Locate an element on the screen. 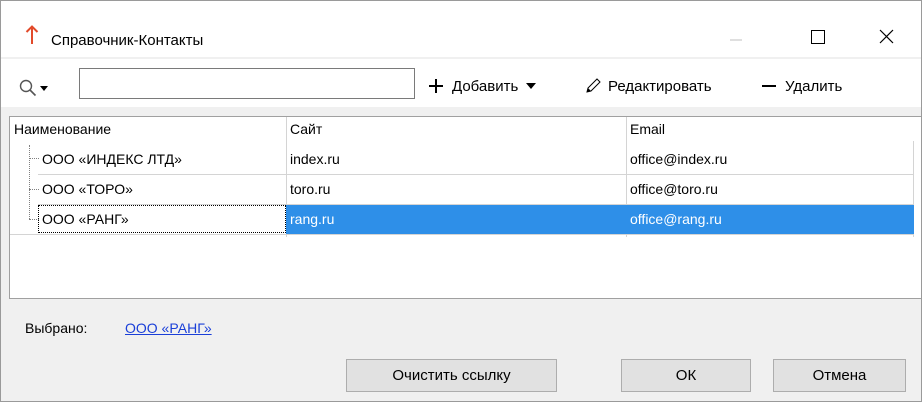 This screenshot has height=402, width=922. table-row: ООО «ТОРО» toro.ru office@toro.ru is located at coordinates (462, 189).